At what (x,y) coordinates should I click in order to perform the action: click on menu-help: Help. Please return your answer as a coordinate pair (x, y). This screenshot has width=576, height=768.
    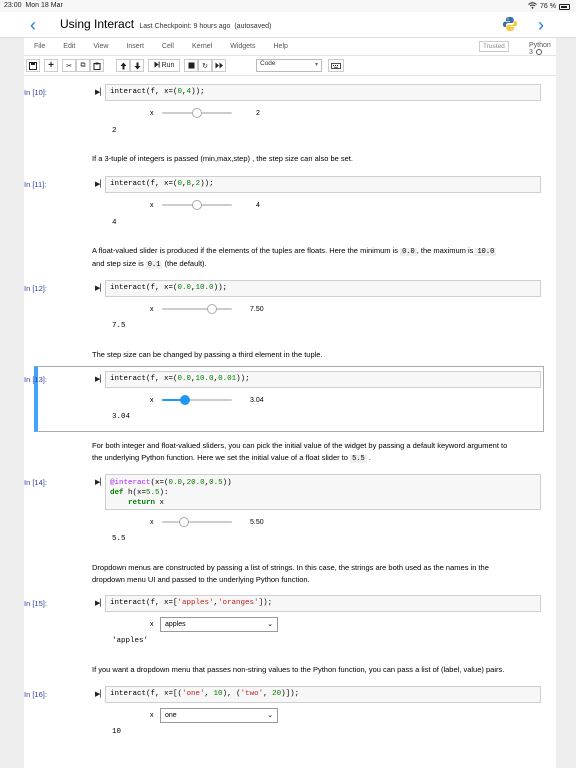
    Looking at the image, I should click on (281, 46).